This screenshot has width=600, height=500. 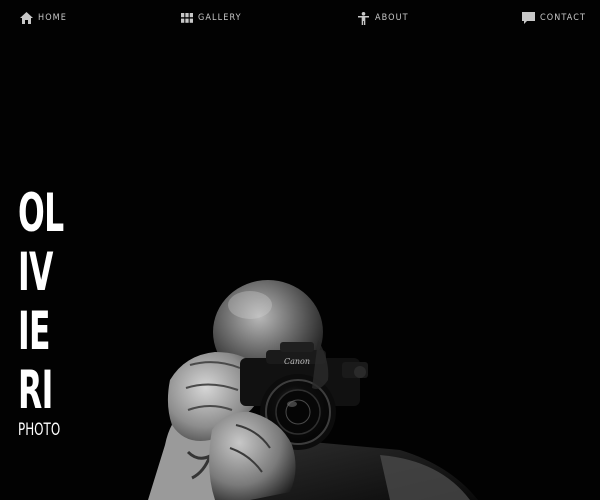 What do you see at coordinates (26, 18) in the screenshot?
I see `home-icon` at bounding box center [26, 18].